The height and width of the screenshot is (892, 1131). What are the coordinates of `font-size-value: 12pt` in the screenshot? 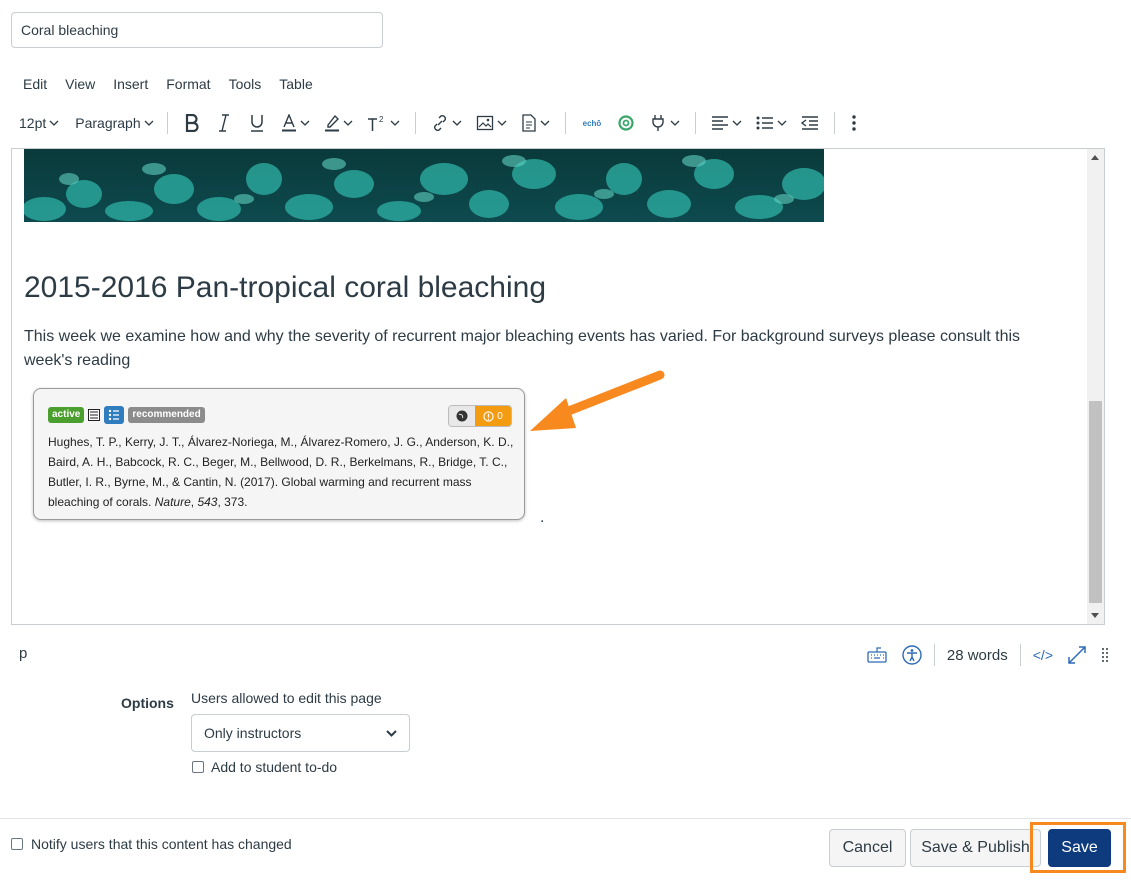 It's located at (33, 123).